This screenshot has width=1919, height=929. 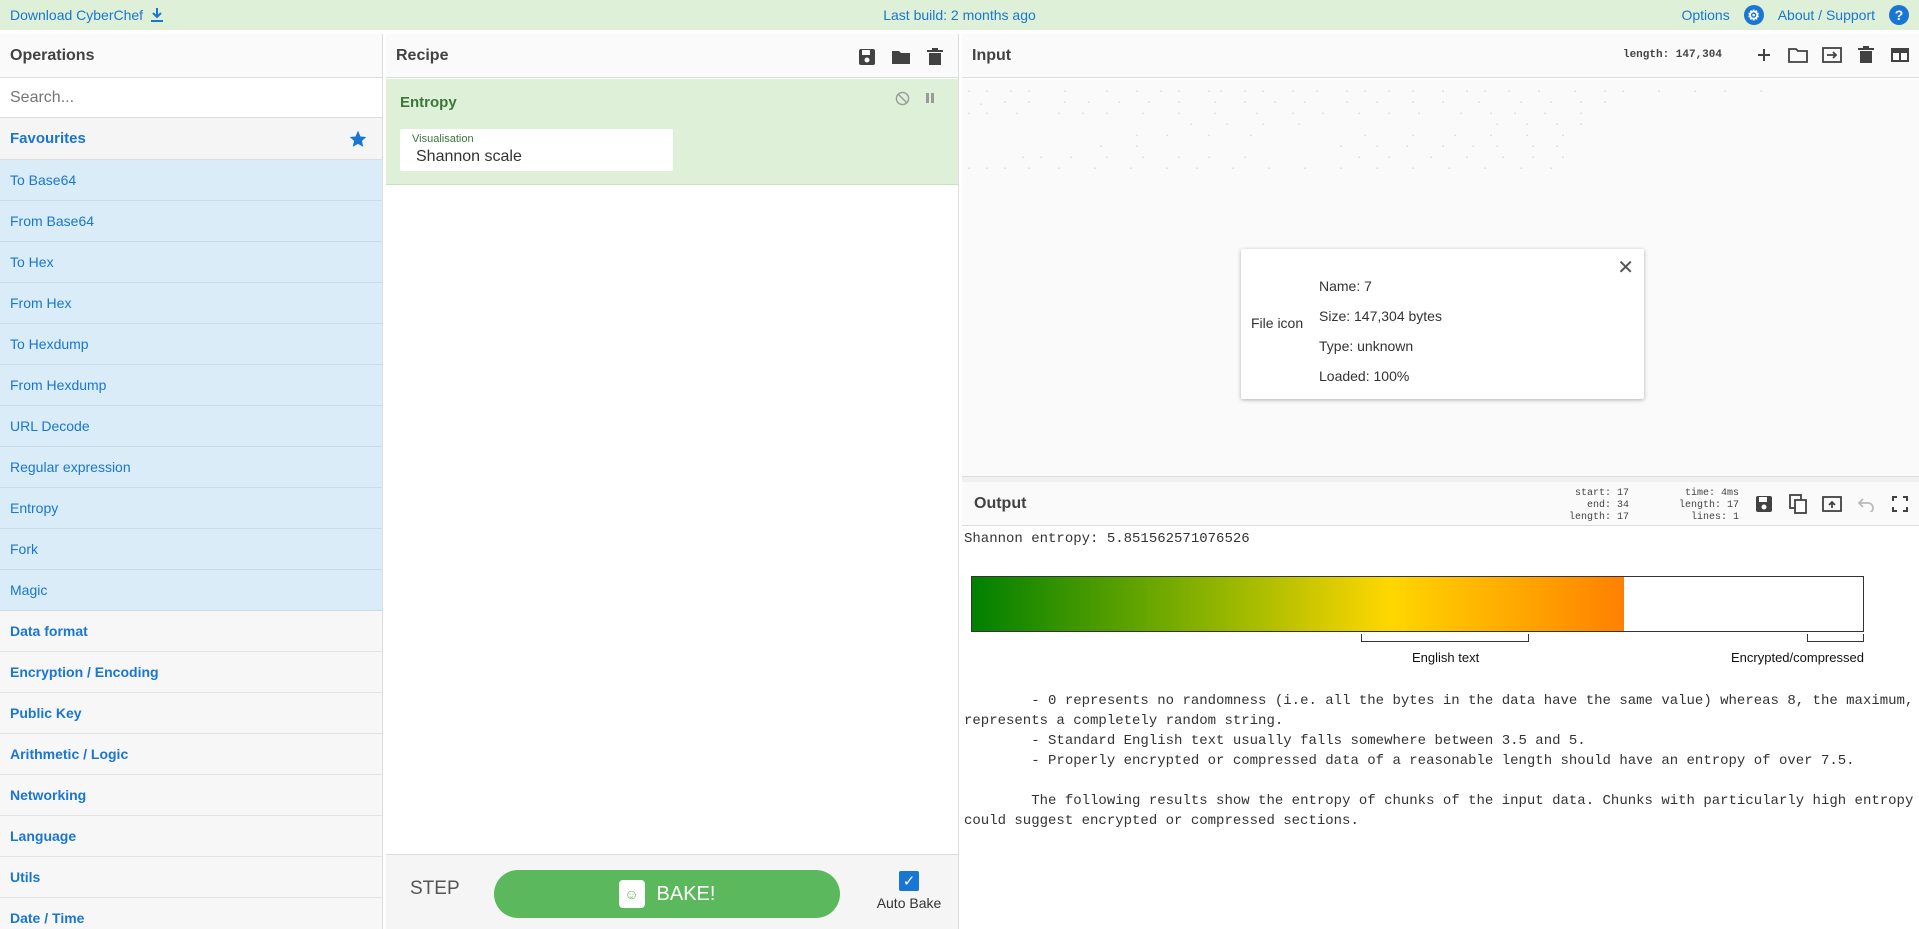 What do you see at coordinates (1705, 15) in the screenshot?
I see `options-link: Options` at bounding box center [1705, 15].